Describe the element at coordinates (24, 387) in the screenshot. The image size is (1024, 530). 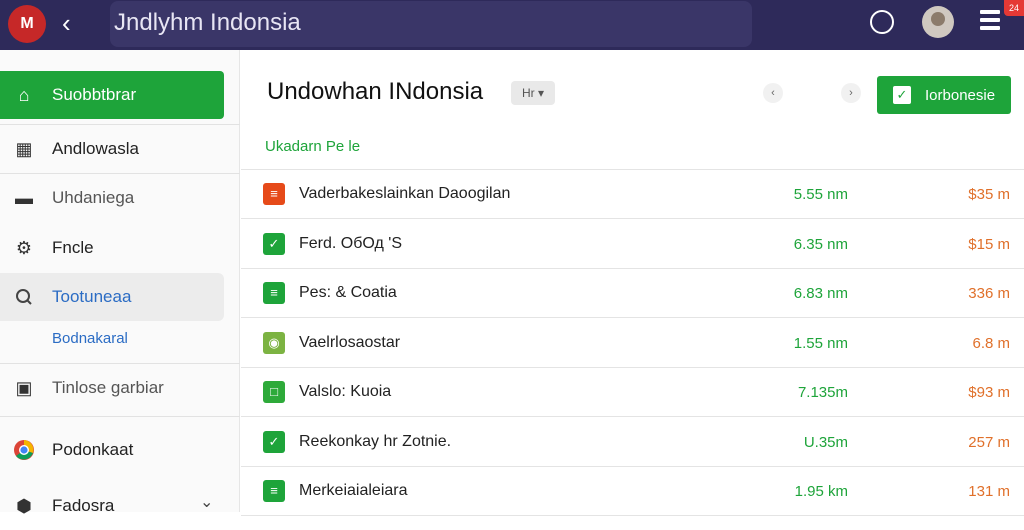
I see `clipboard-icon: ▣` at that location.